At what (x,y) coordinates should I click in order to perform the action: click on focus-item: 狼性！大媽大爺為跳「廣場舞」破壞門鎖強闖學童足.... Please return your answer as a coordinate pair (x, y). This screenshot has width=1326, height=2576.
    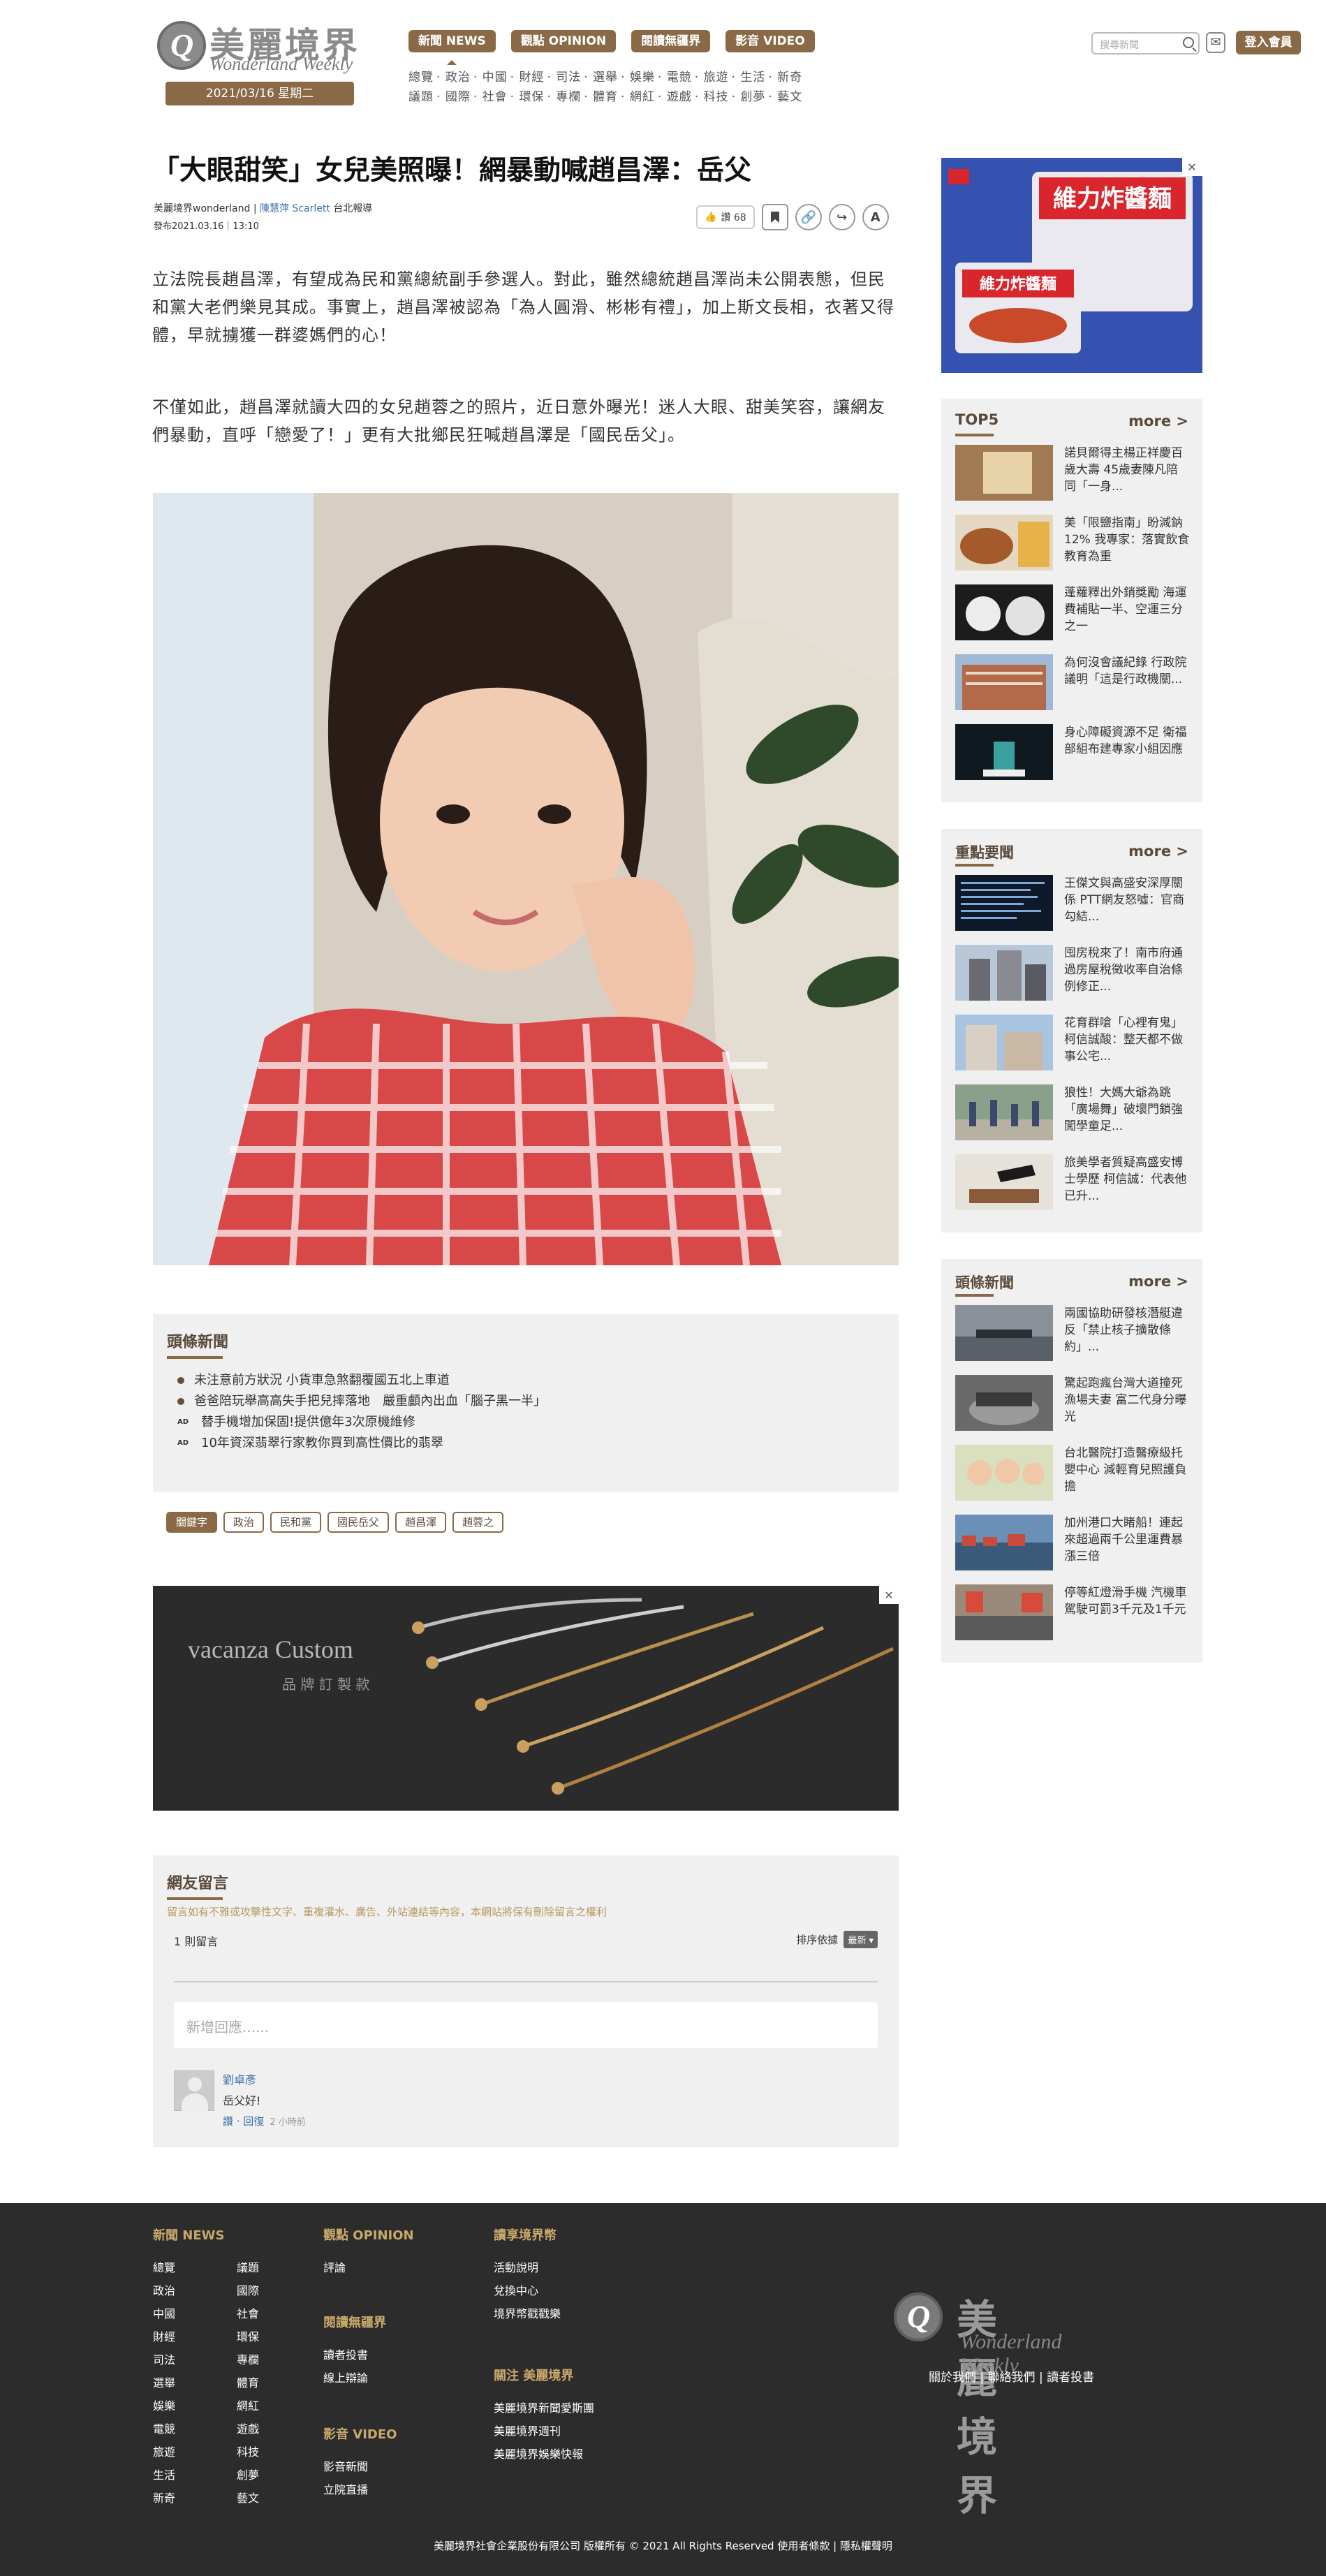
    Looking at the image, I should click on (1074, 1114).